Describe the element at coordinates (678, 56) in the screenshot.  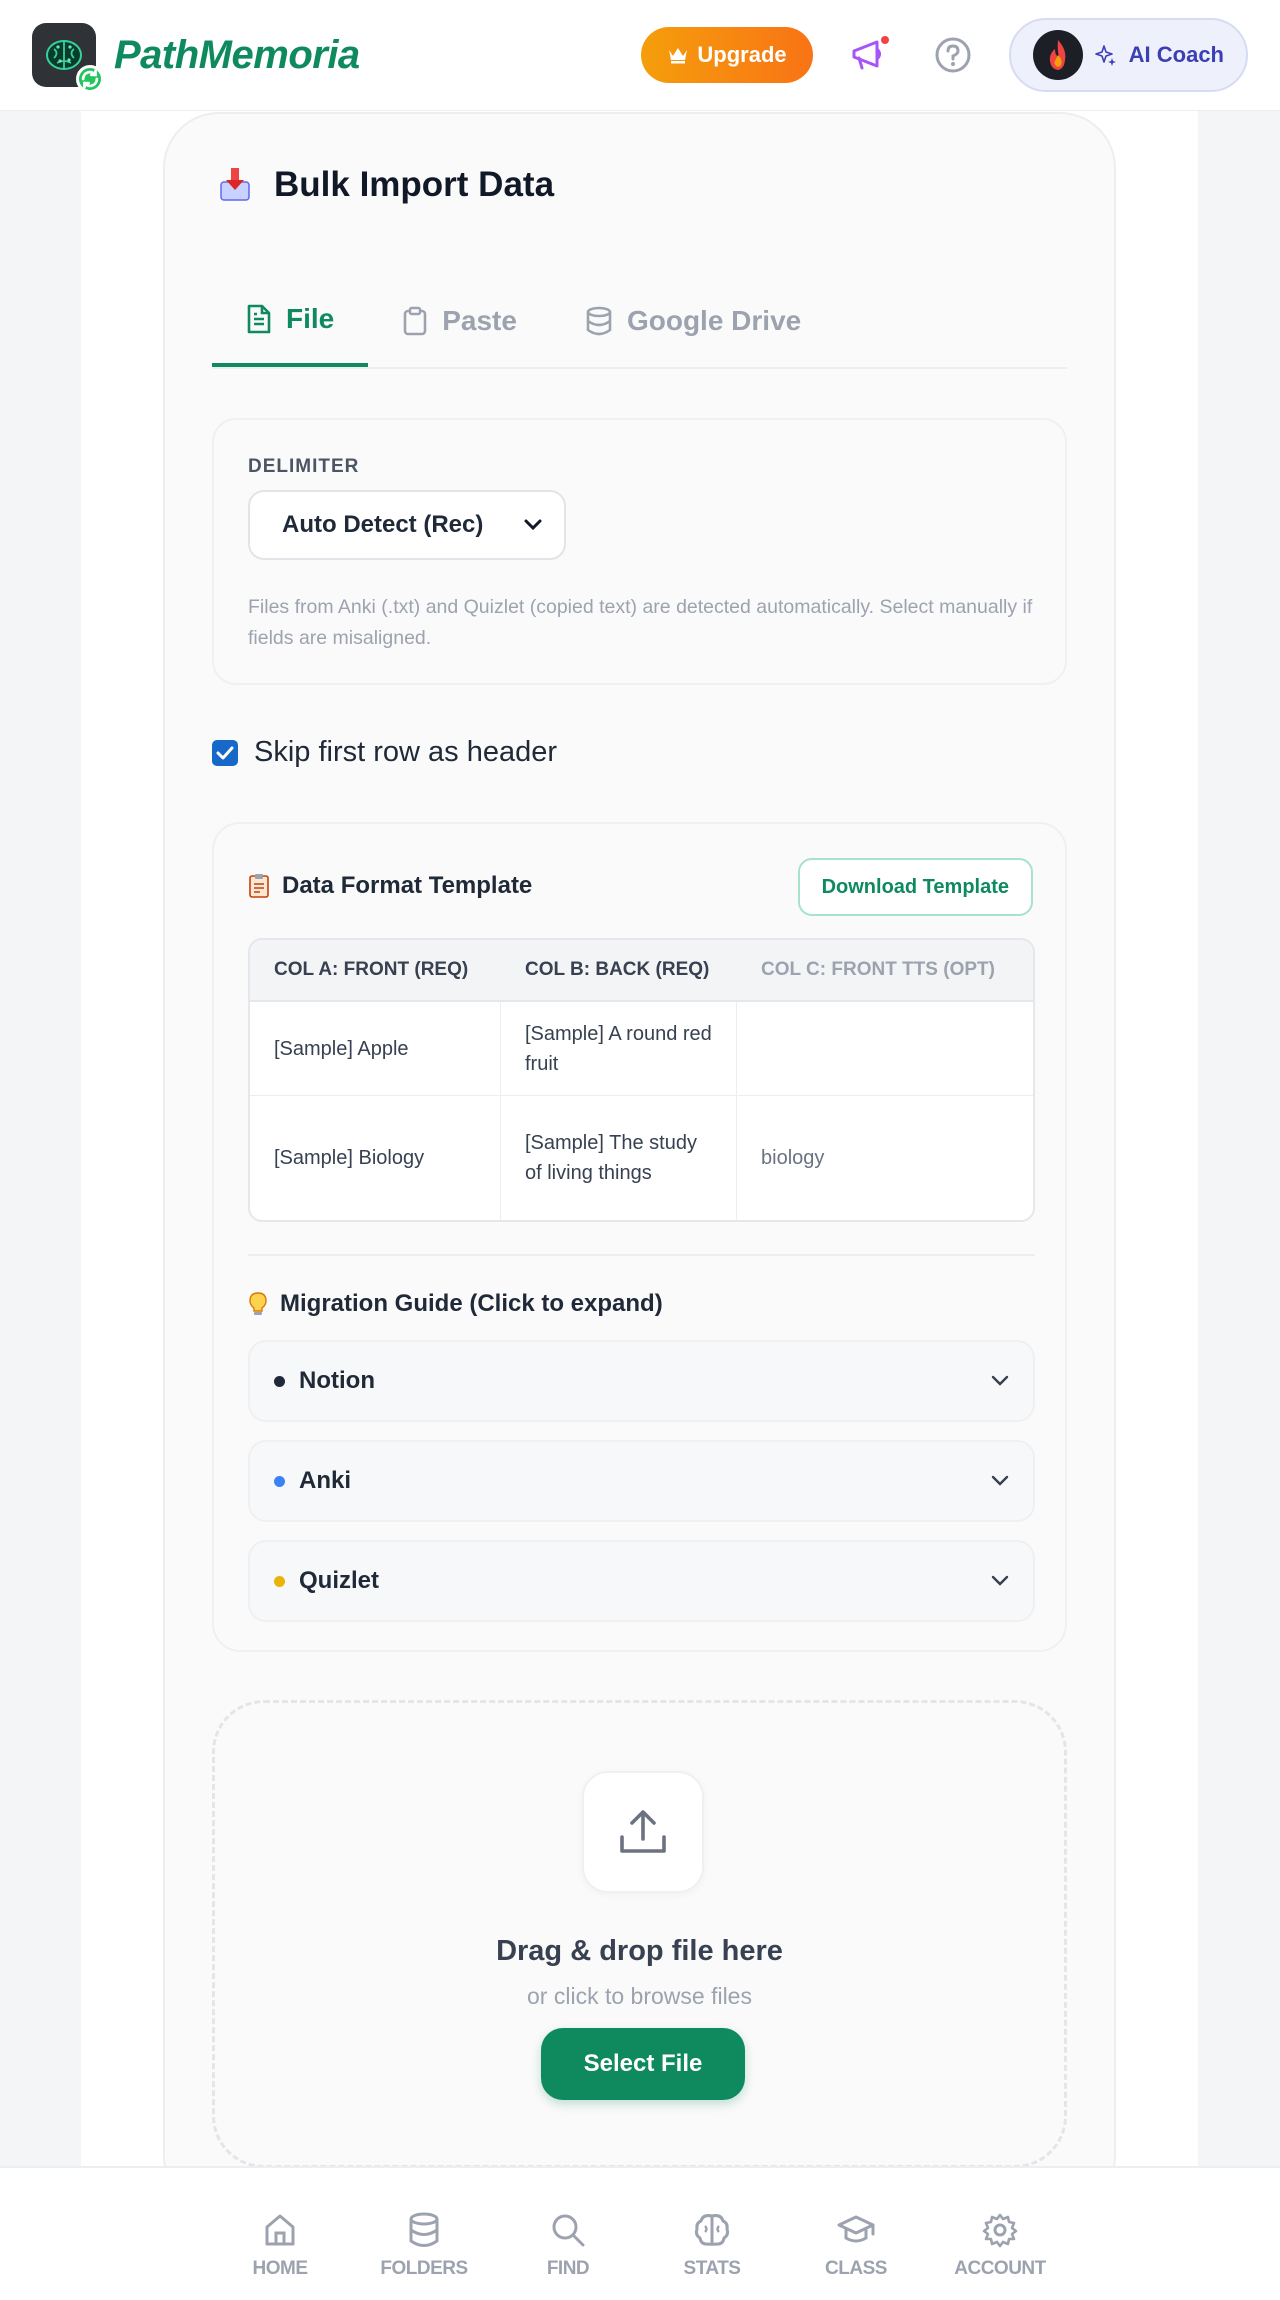
I see `crown-icon` at that location.